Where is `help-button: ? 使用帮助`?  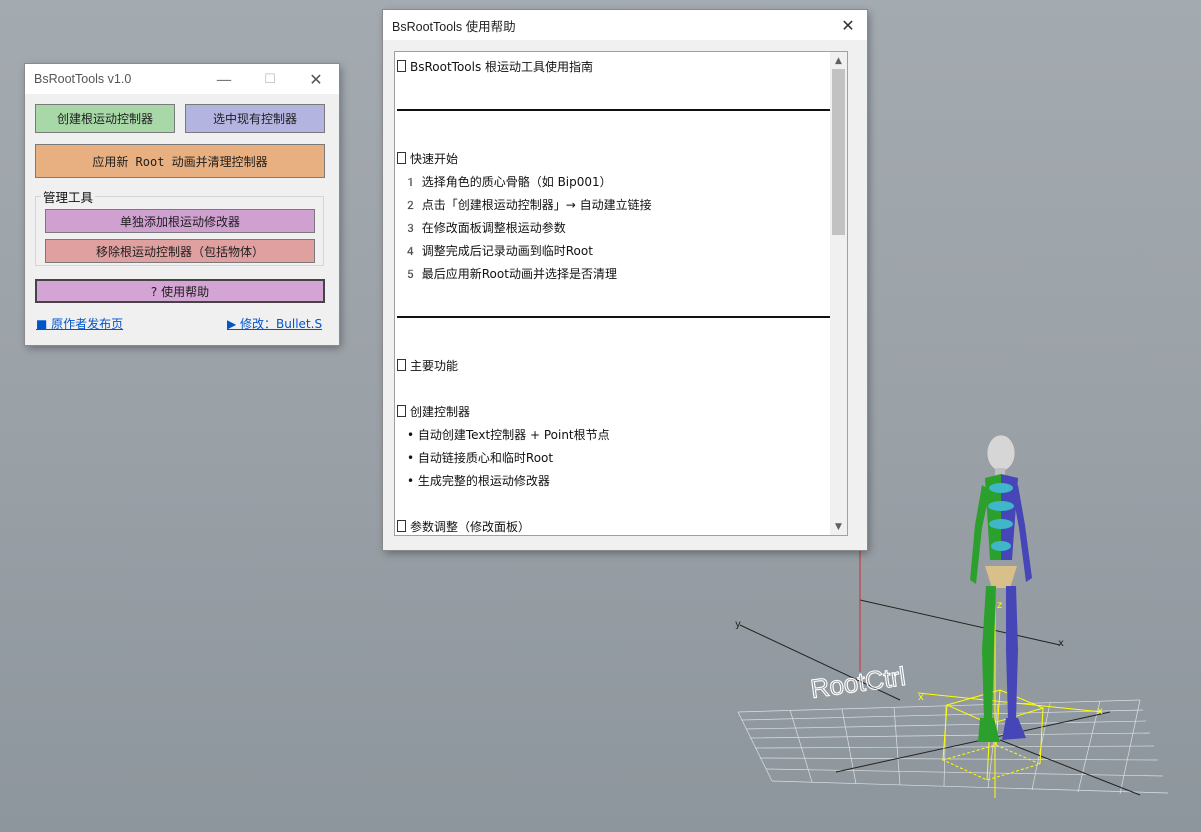 help-button: ? 使用帮助 is located at coordinates (180, 291).